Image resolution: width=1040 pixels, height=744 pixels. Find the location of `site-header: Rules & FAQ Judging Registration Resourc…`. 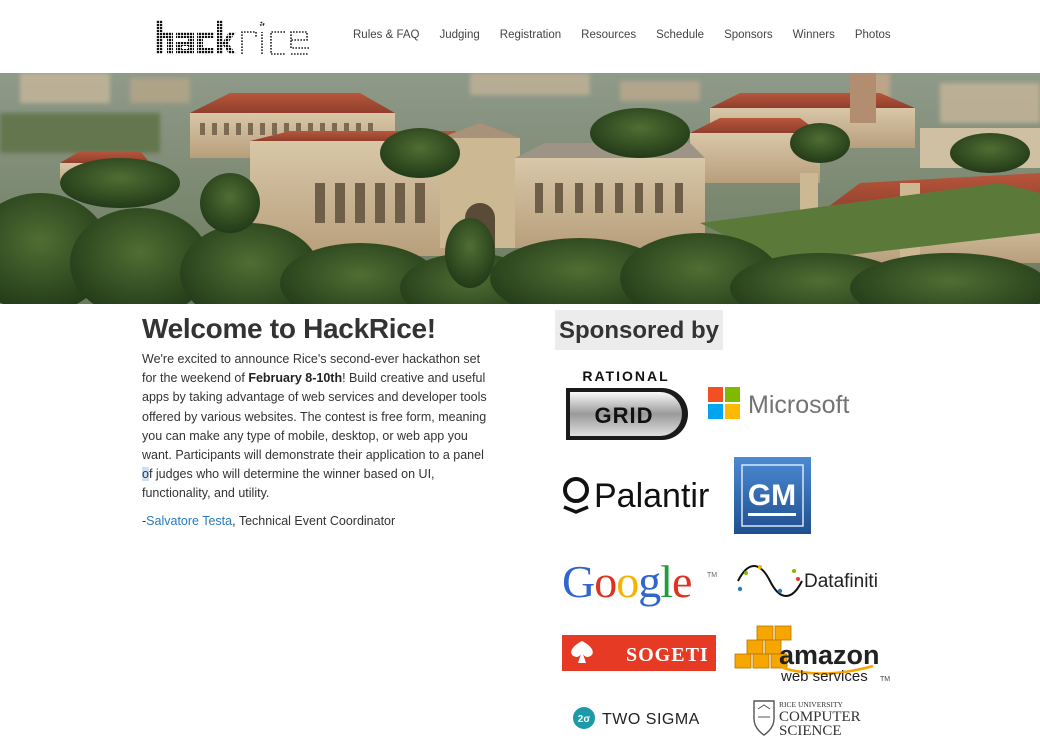

site-header: Rules & FAQ Judging Registration Resourc… is located at coordinates (520, 36).